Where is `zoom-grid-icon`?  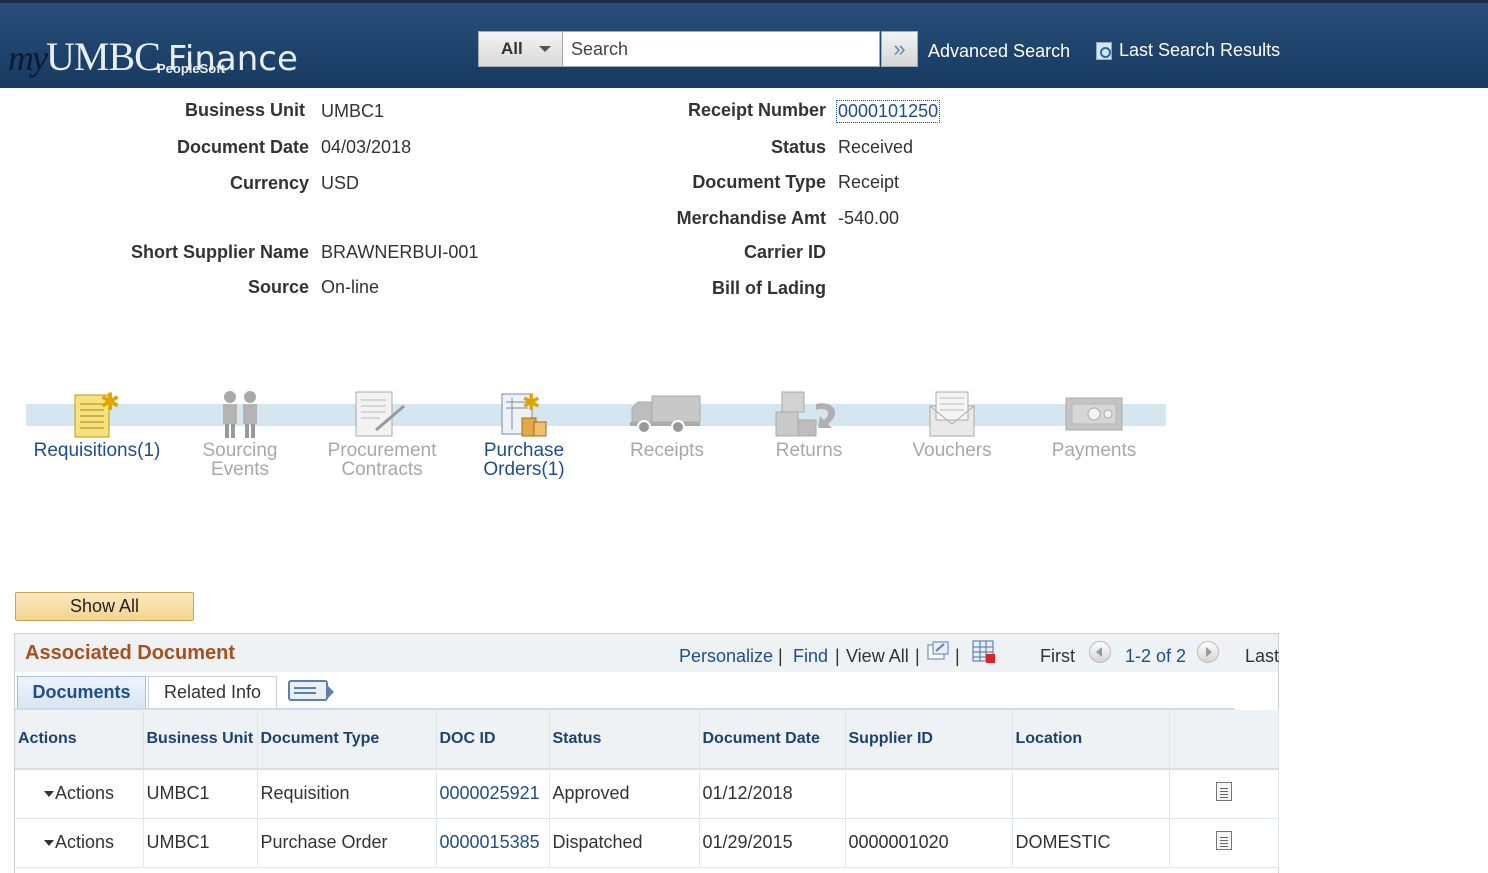
zoom-grid-icon is located at coordinates (938, 651).